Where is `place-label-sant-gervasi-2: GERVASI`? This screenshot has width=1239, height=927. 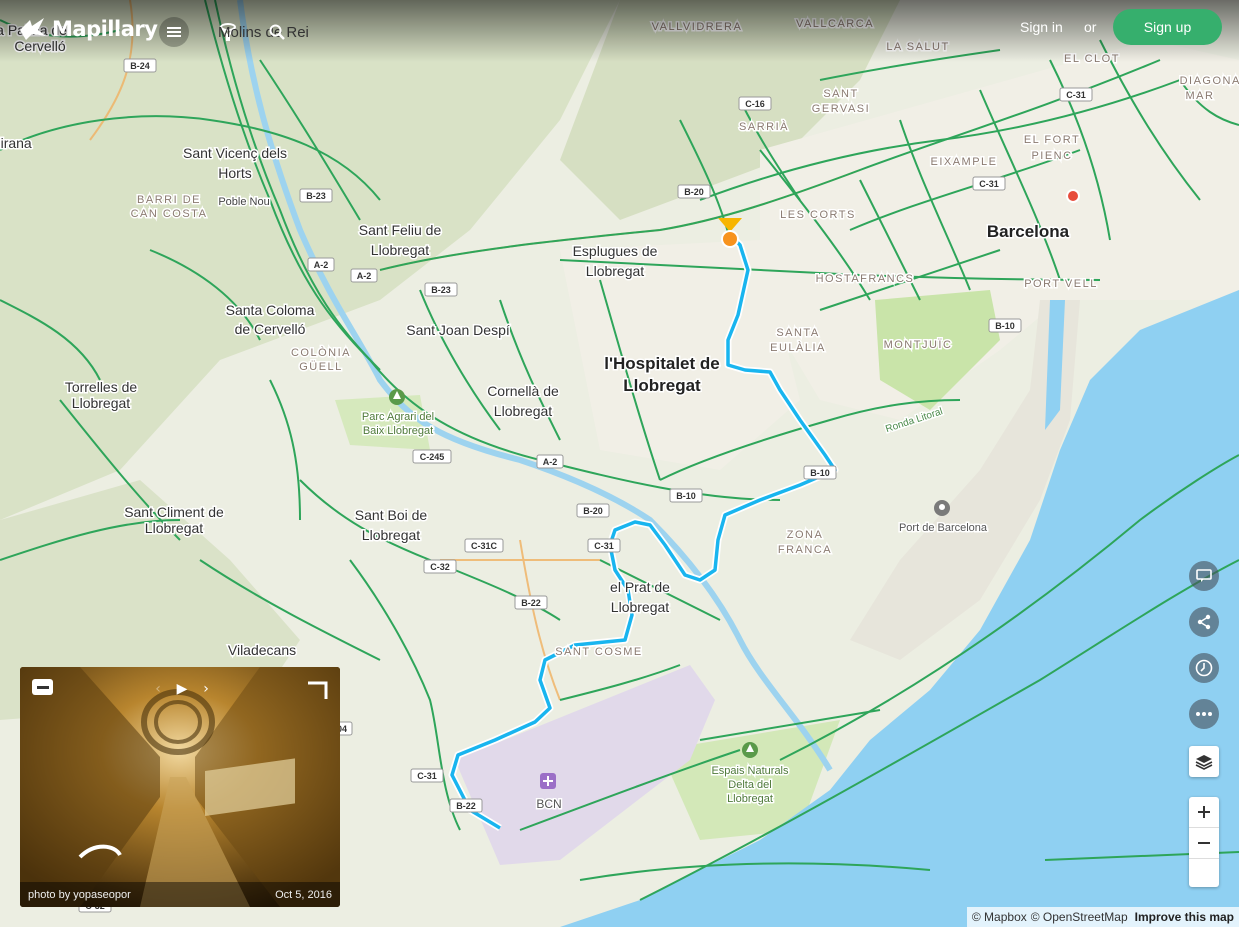 place-label-sant-gervasi-2: GERVASI is located at coordinates (841, 109).